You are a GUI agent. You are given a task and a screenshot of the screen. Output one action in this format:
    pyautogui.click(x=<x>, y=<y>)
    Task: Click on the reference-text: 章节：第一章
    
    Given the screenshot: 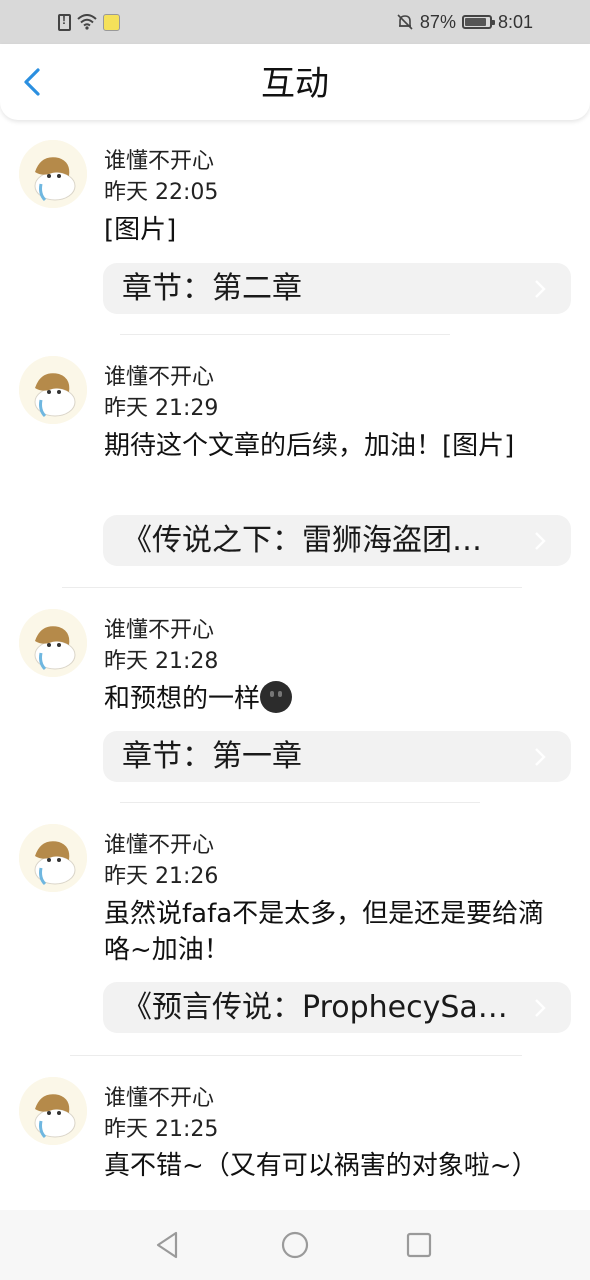 What is the action you would take?
    pyautogui.click(x=212, y=756)
    